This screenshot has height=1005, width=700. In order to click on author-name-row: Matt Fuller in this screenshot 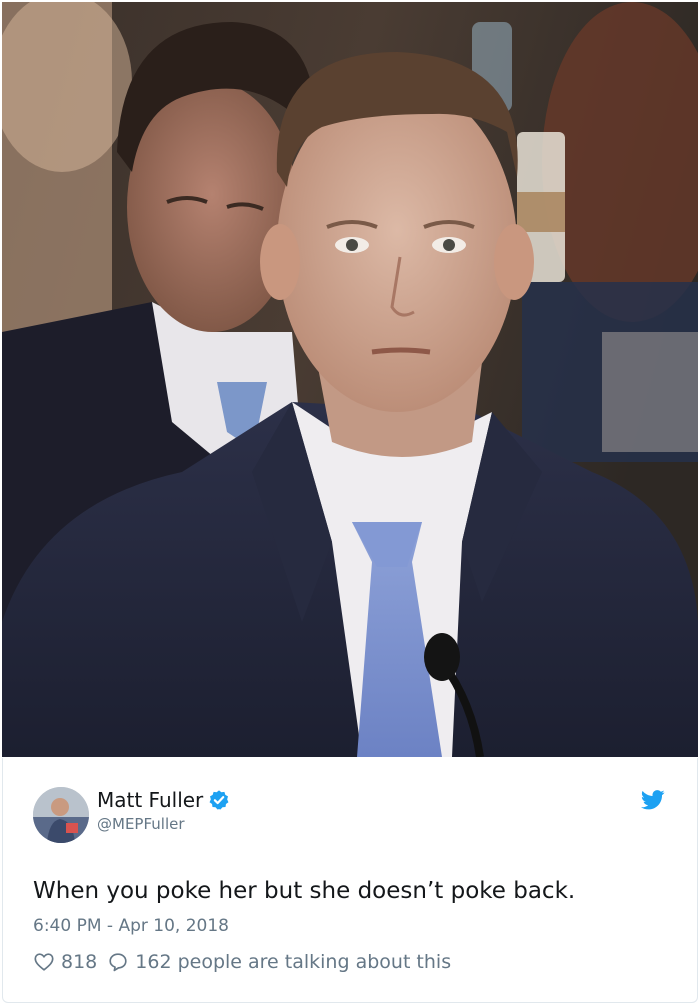, I will do `click(163, 800)`.